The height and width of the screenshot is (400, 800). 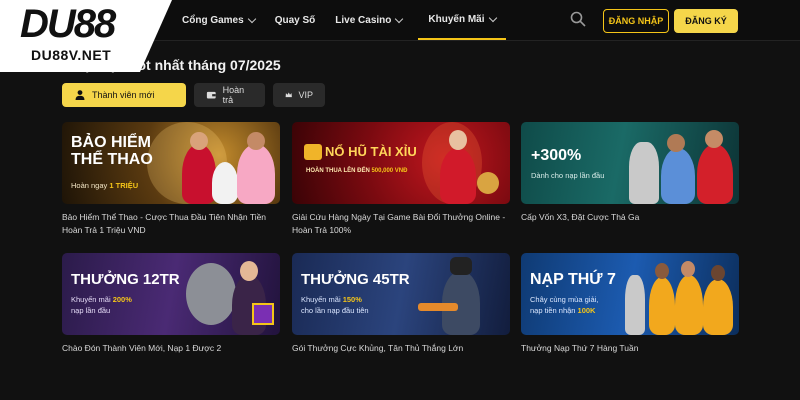 What do you see at coordinates (225, 183) in the screenshot?
I see `player-figure-white` at bounding box center [225, 183].